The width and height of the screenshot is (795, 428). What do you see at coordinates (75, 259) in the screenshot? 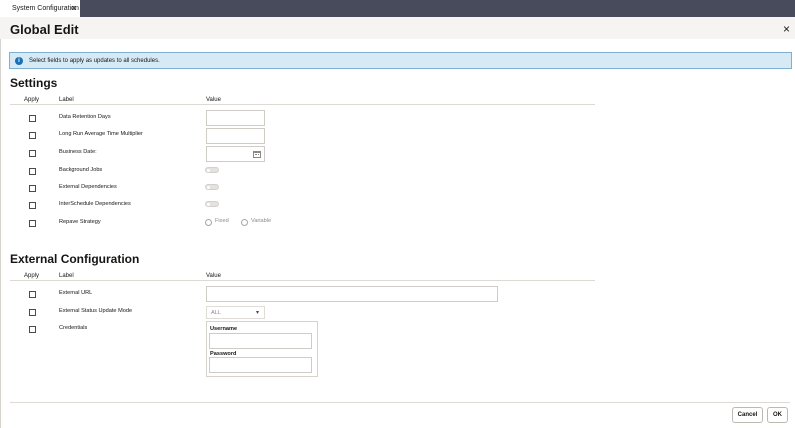
I see `external-config-title: External Configuration` at bounding box center [75, 259].